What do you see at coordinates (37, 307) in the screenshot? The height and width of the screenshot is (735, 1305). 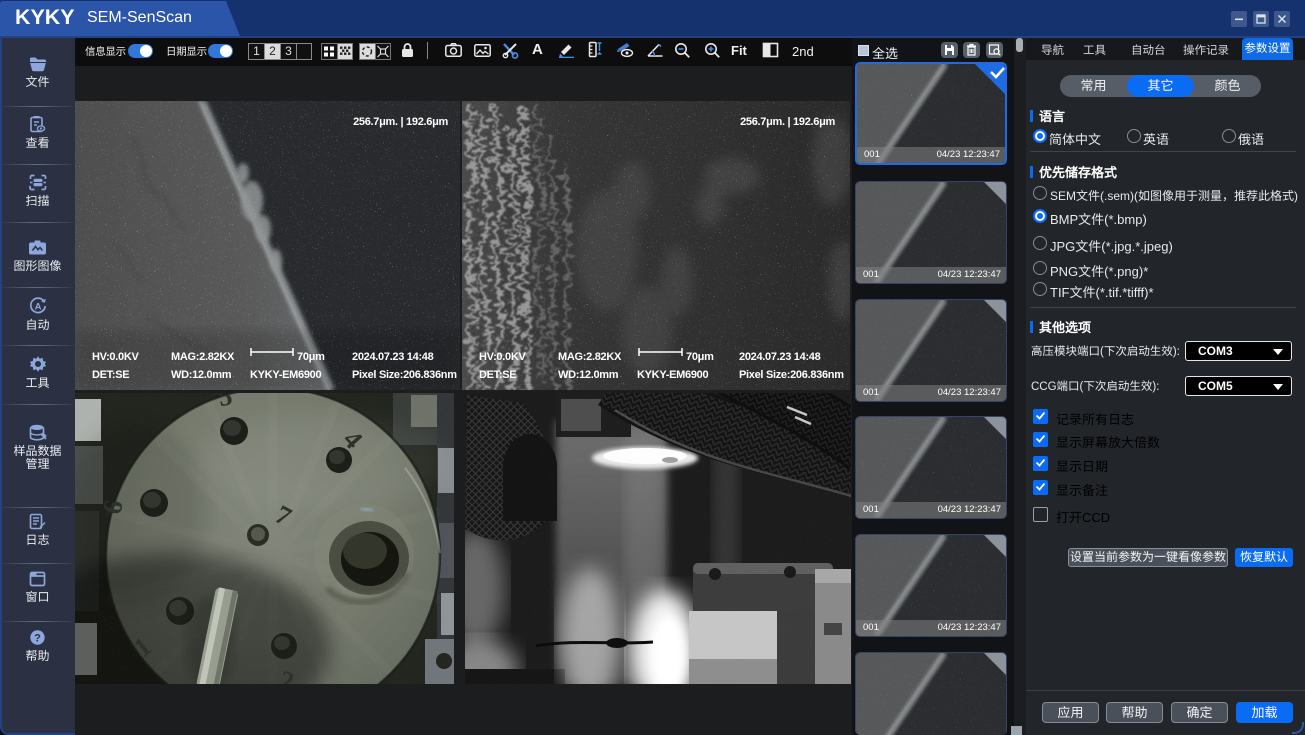 I see `svg-text: A` at bounding box center [37, 307].